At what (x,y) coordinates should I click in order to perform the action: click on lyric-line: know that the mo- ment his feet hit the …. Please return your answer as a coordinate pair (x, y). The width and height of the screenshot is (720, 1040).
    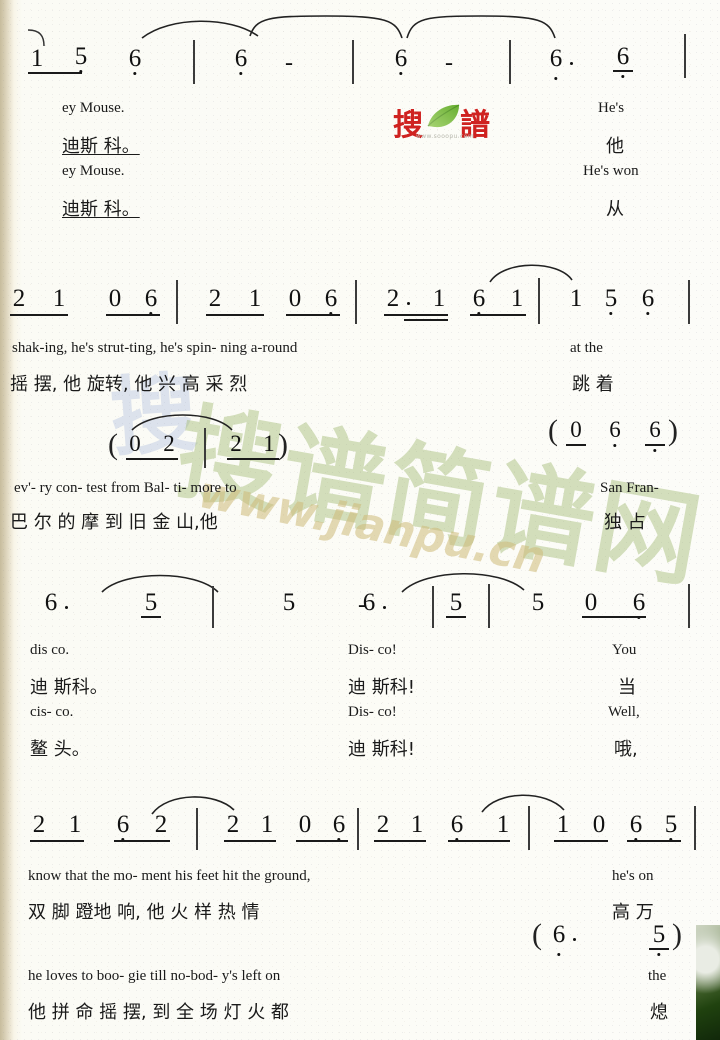
    Looking at the image, I should click on (169, 876).